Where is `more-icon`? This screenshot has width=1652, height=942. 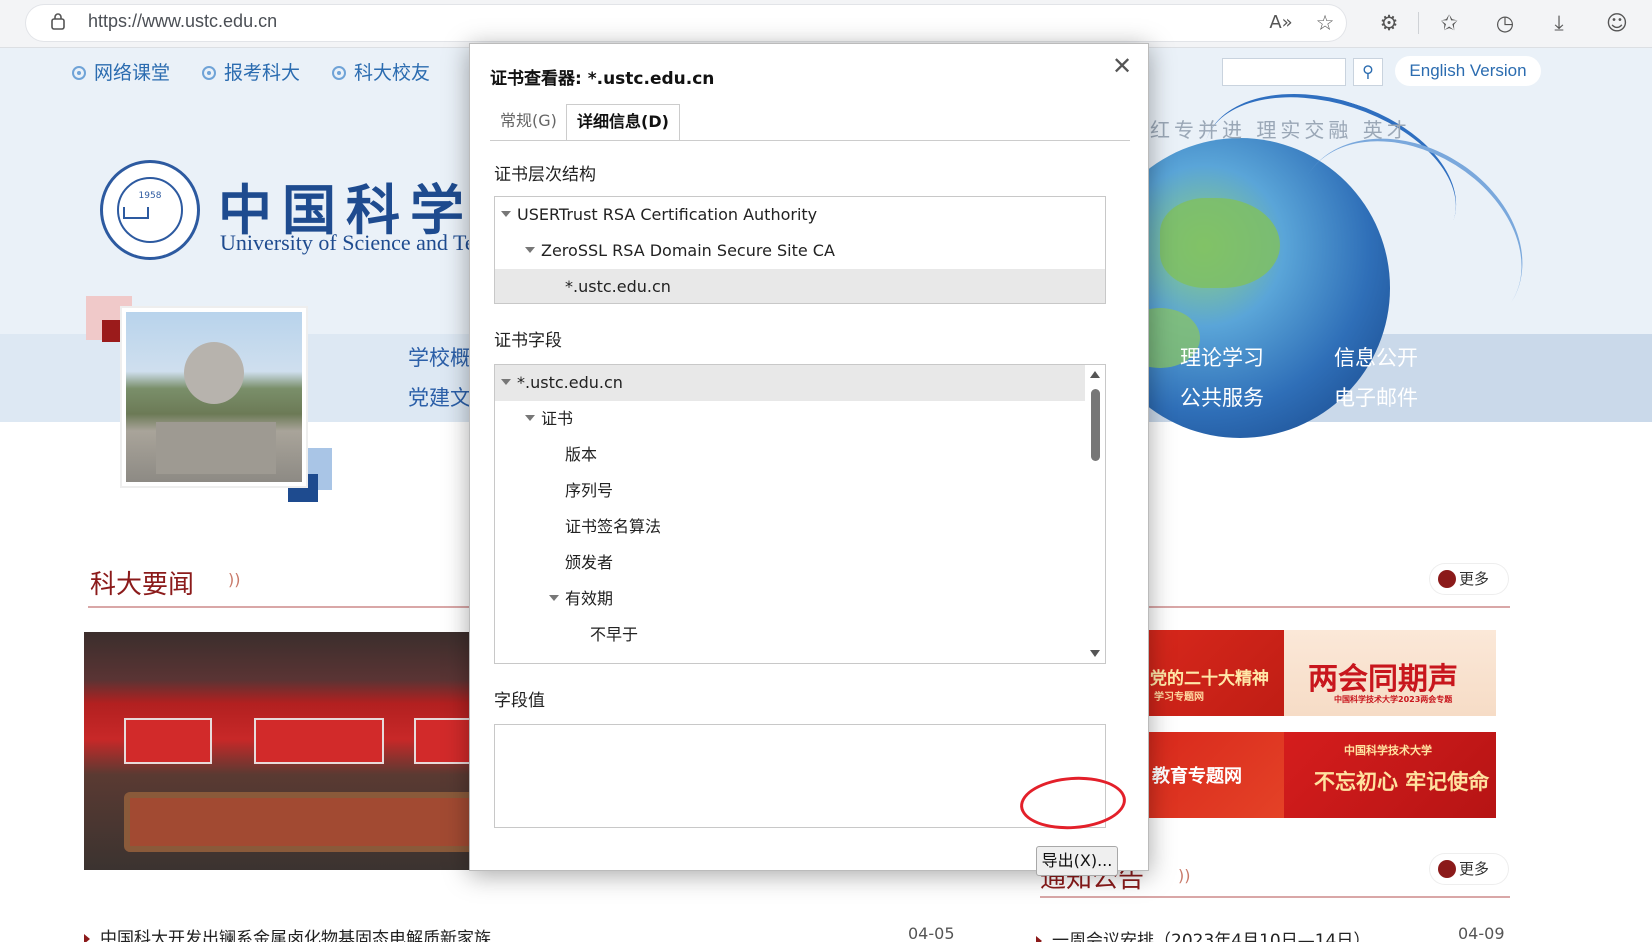
more-icon is located at coordinates (1447, 579).